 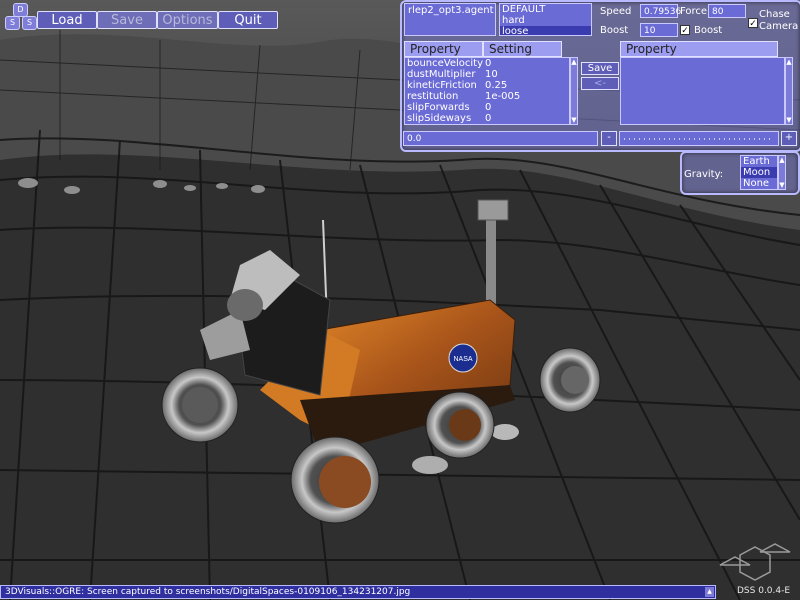 What do you see at coordinates (708, 30) in the screenshot?
I see `boost-checkbox-label: Boost` at bounding box center [708, 30].